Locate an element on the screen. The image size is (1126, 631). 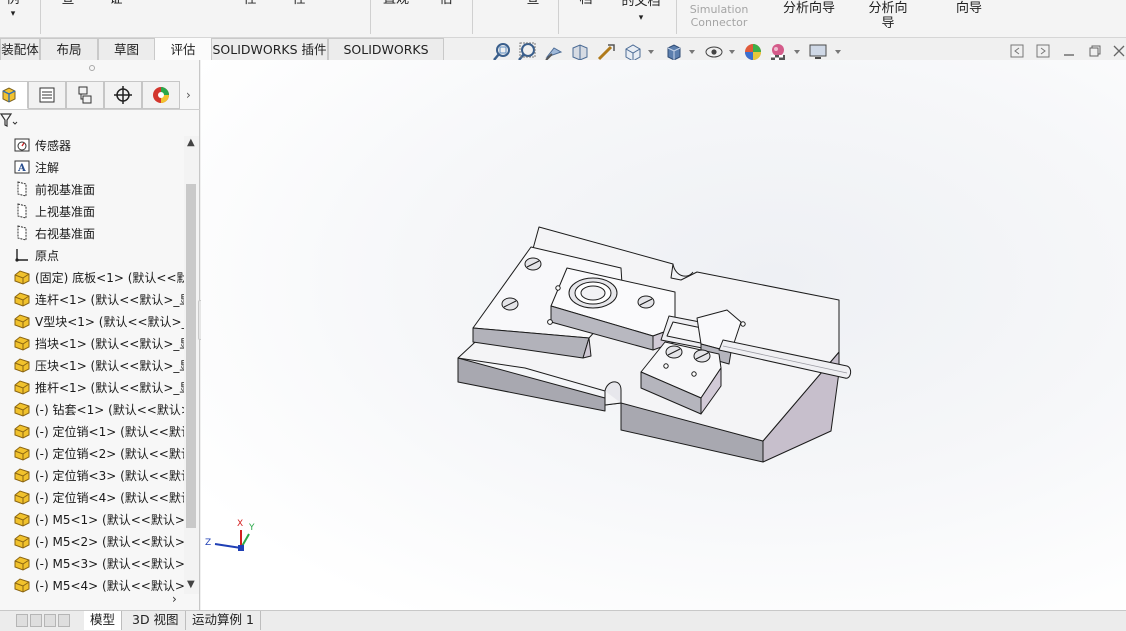
scrollbar-thumb is located at coordinates (191, 356).